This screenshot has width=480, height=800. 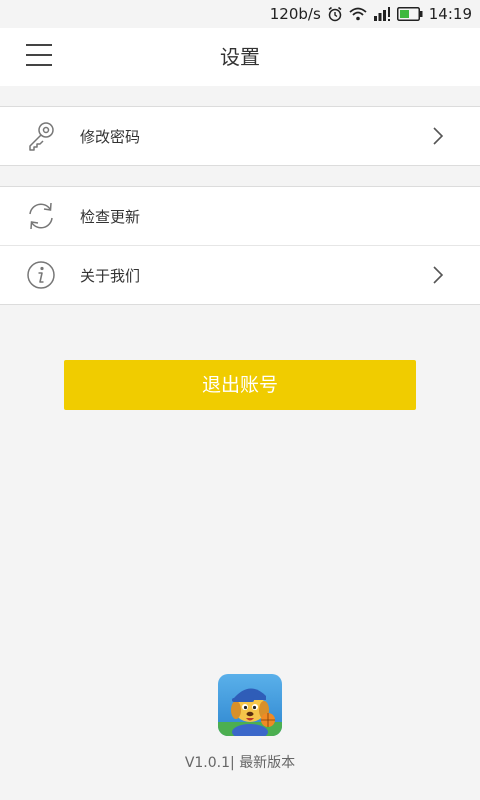 What do you see at coordinates (409, 14) in the screenshot?
I see `battery-icon` at bounding box center [409, 14].